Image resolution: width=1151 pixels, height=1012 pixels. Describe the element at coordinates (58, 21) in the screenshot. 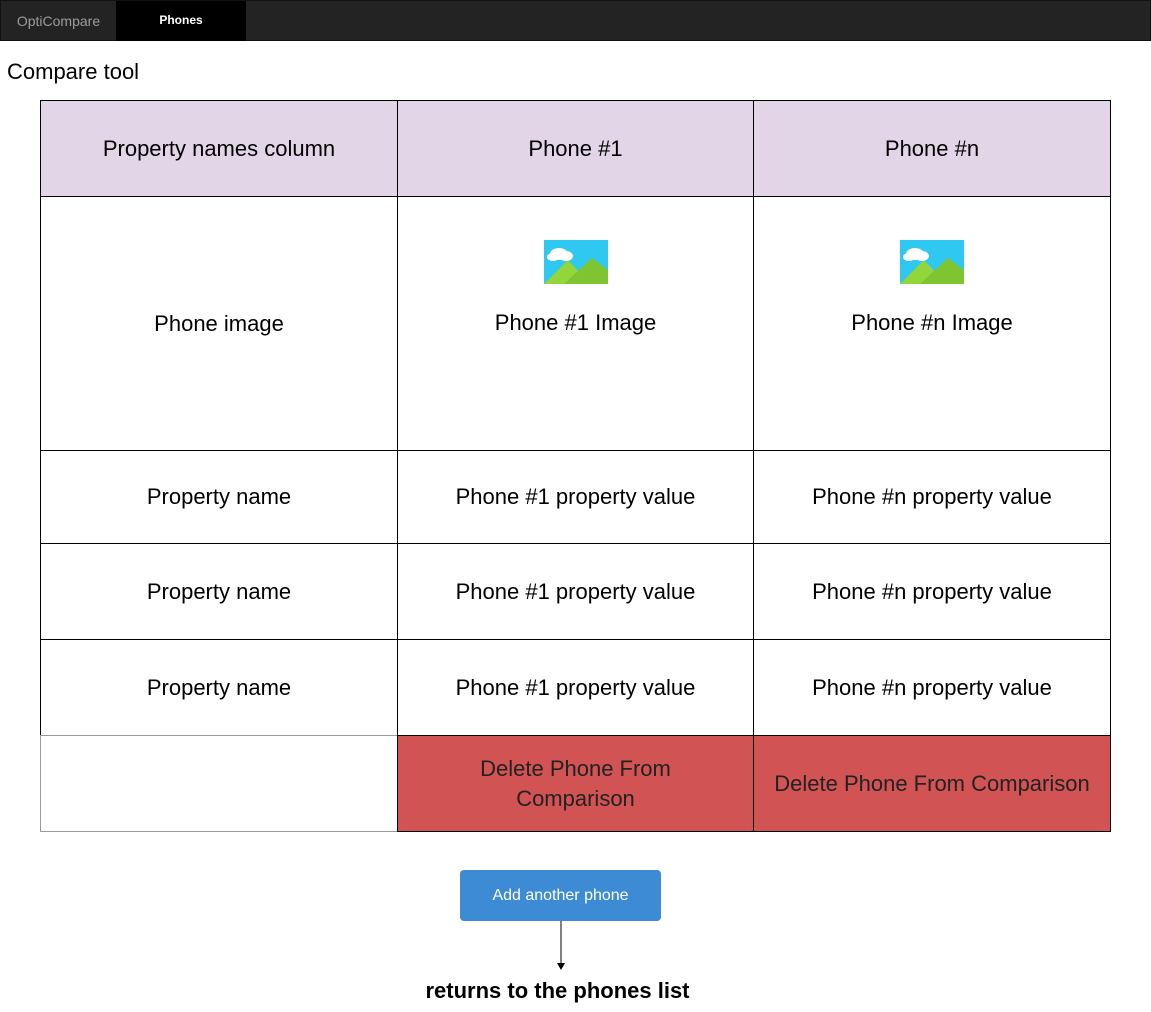

I see `brand-link: OptiCompare` at that location.